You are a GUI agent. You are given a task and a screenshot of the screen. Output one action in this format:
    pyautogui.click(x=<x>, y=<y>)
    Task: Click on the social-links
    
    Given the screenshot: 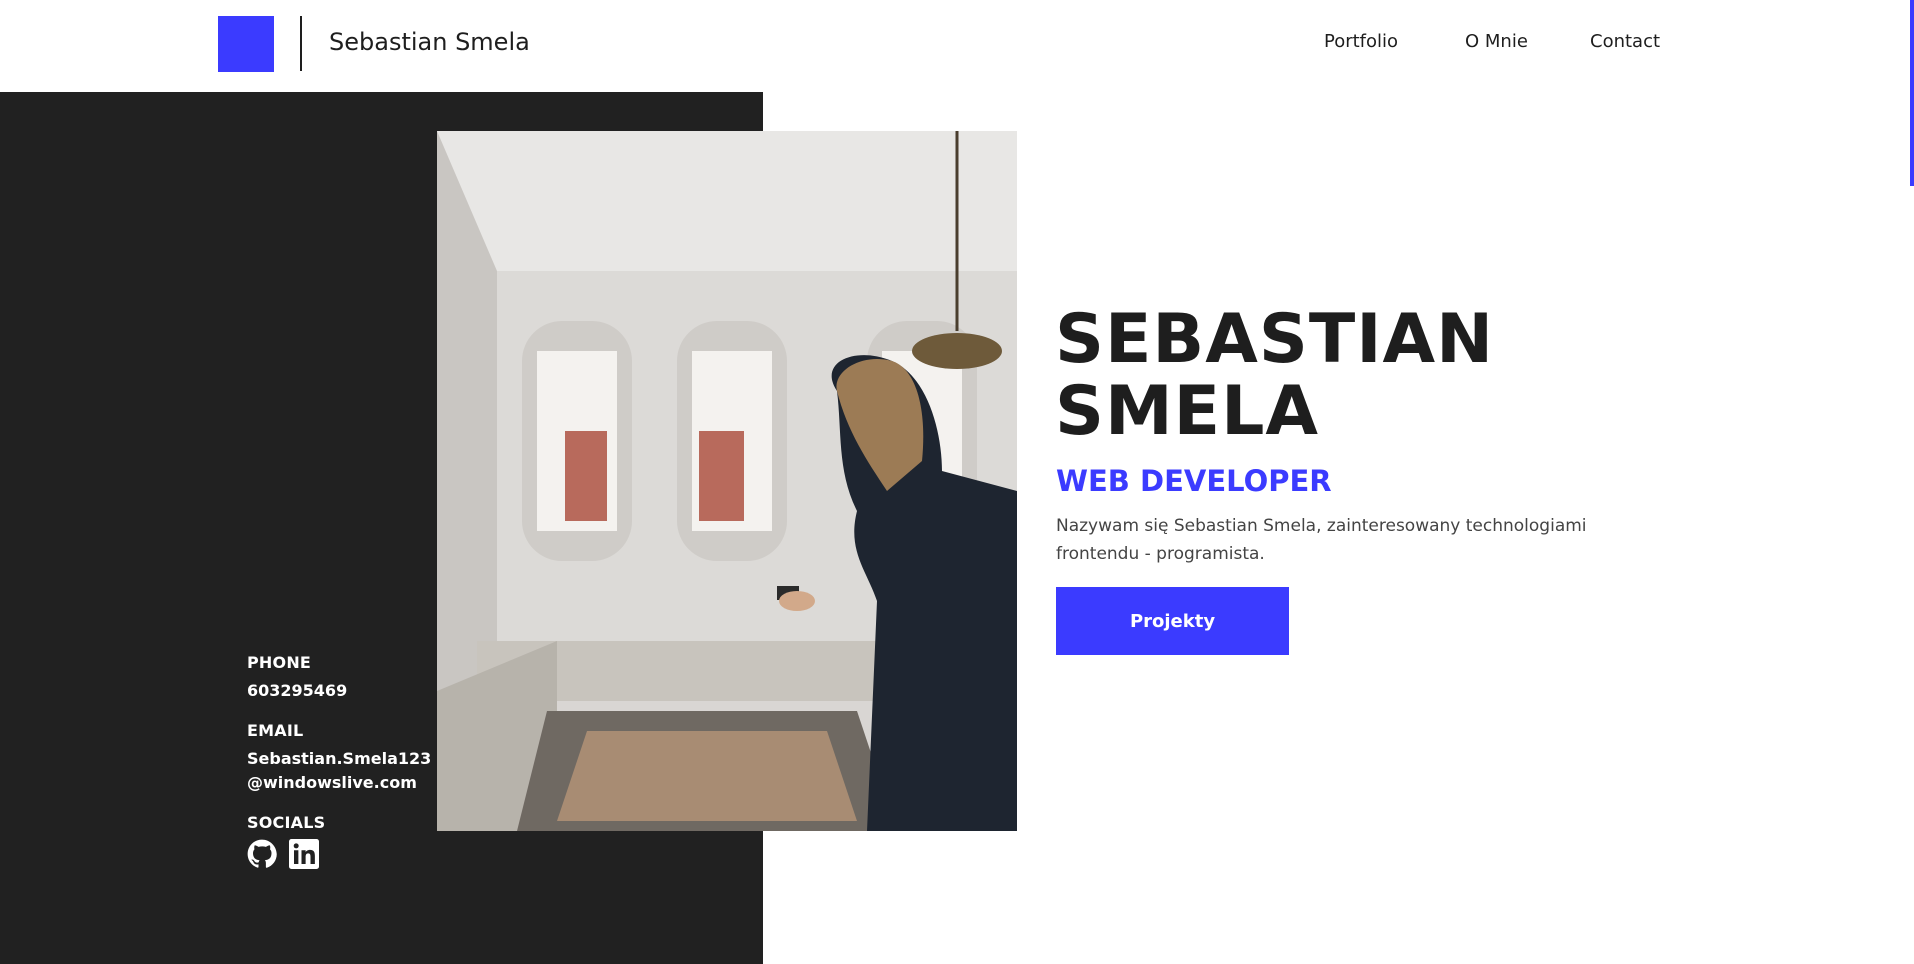 What is the action you would take?
    pyautogui.click(x=283, y=854)
    